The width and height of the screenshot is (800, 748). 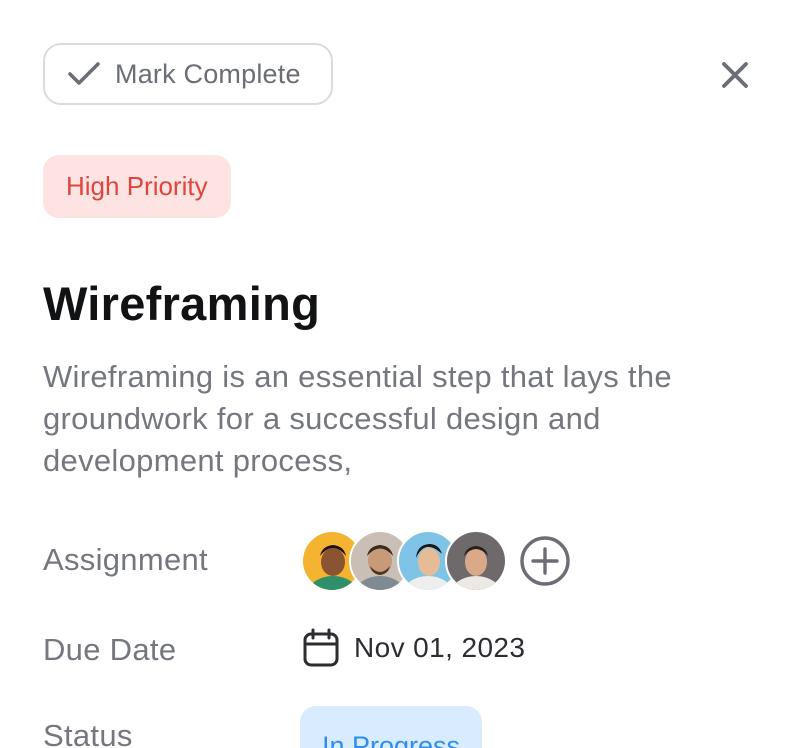 I want to click on checkmark-icon, so click(x=84, y=73).